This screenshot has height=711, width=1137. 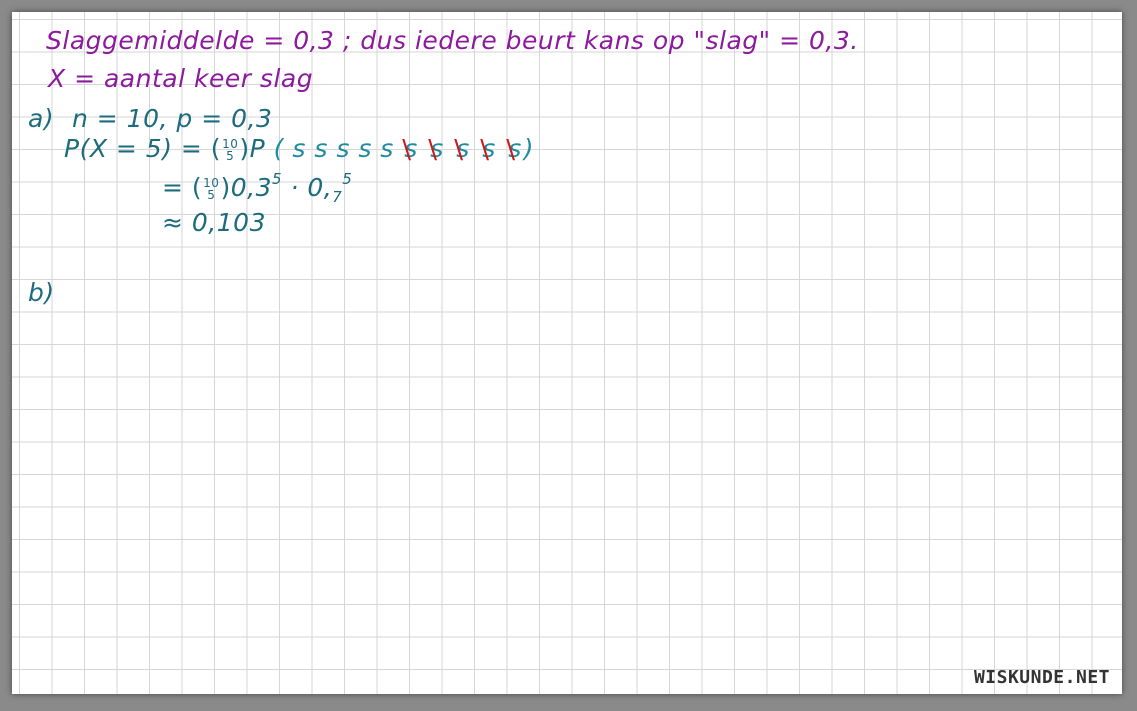 What do you see at coordinates (277, 179) in the screenshot?
I see `formula-exp1: 5` at bounding box center [277, 179].